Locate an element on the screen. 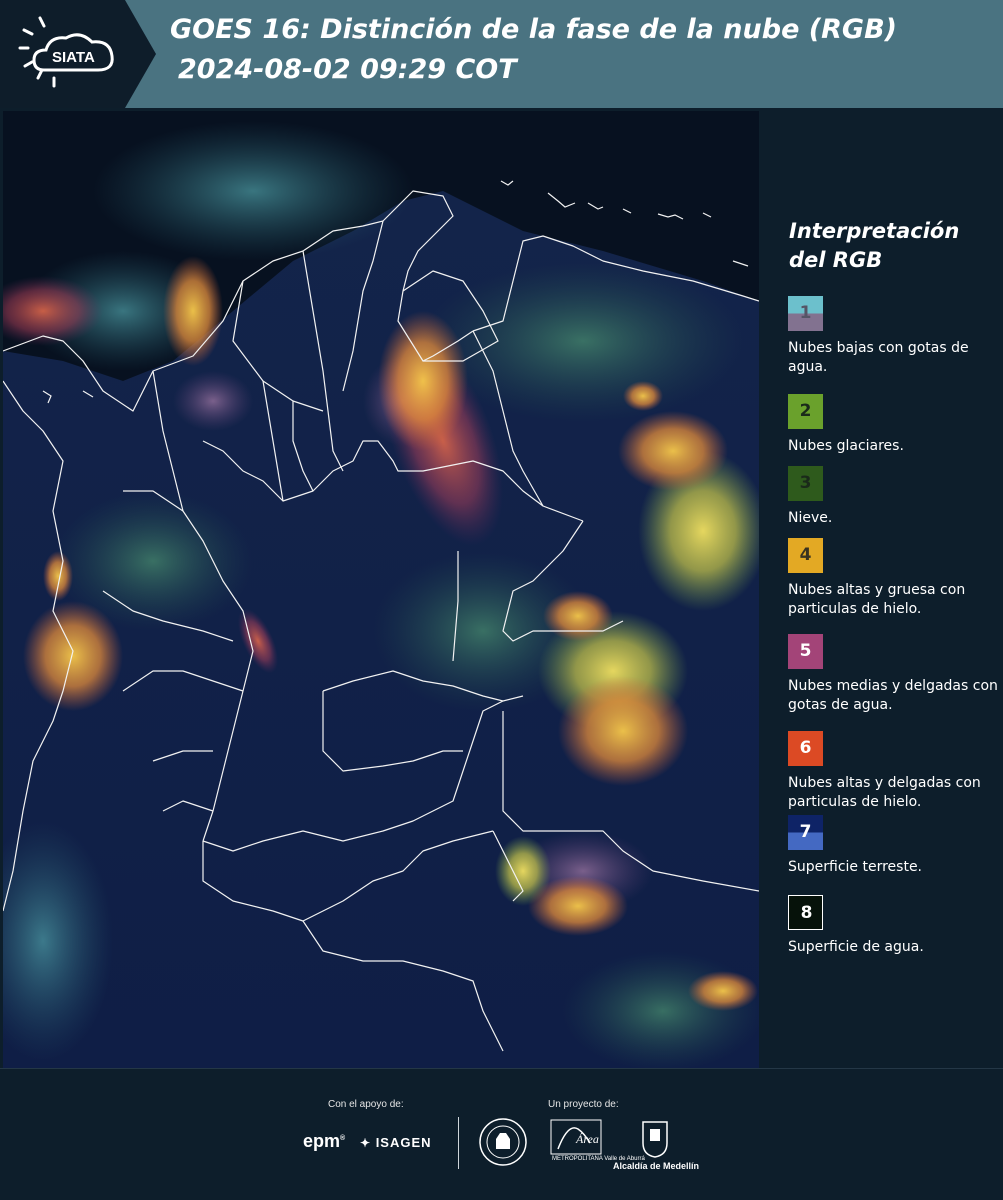  legend-swatch-number: 4 is located at coordinates (805, 555).